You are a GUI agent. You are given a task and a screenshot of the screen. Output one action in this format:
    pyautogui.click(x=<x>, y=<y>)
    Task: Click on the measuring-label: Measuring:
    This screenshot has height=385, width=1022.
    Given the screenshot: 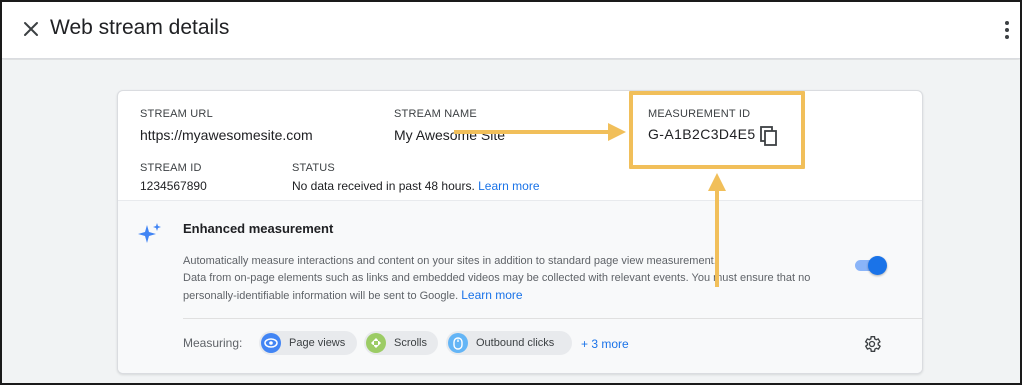 What is the action you would take?
    pyautogui.click(x=213, y=343)
    